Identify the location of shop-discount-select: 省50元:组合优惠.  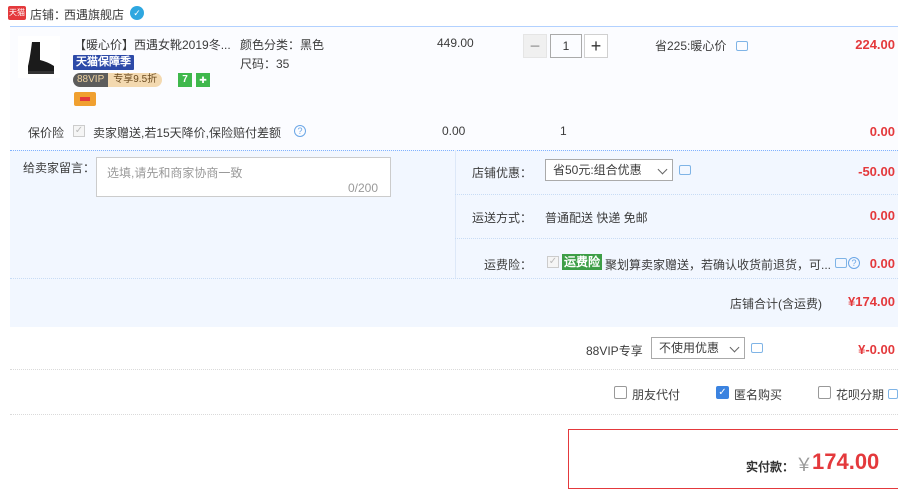
(609, 170).